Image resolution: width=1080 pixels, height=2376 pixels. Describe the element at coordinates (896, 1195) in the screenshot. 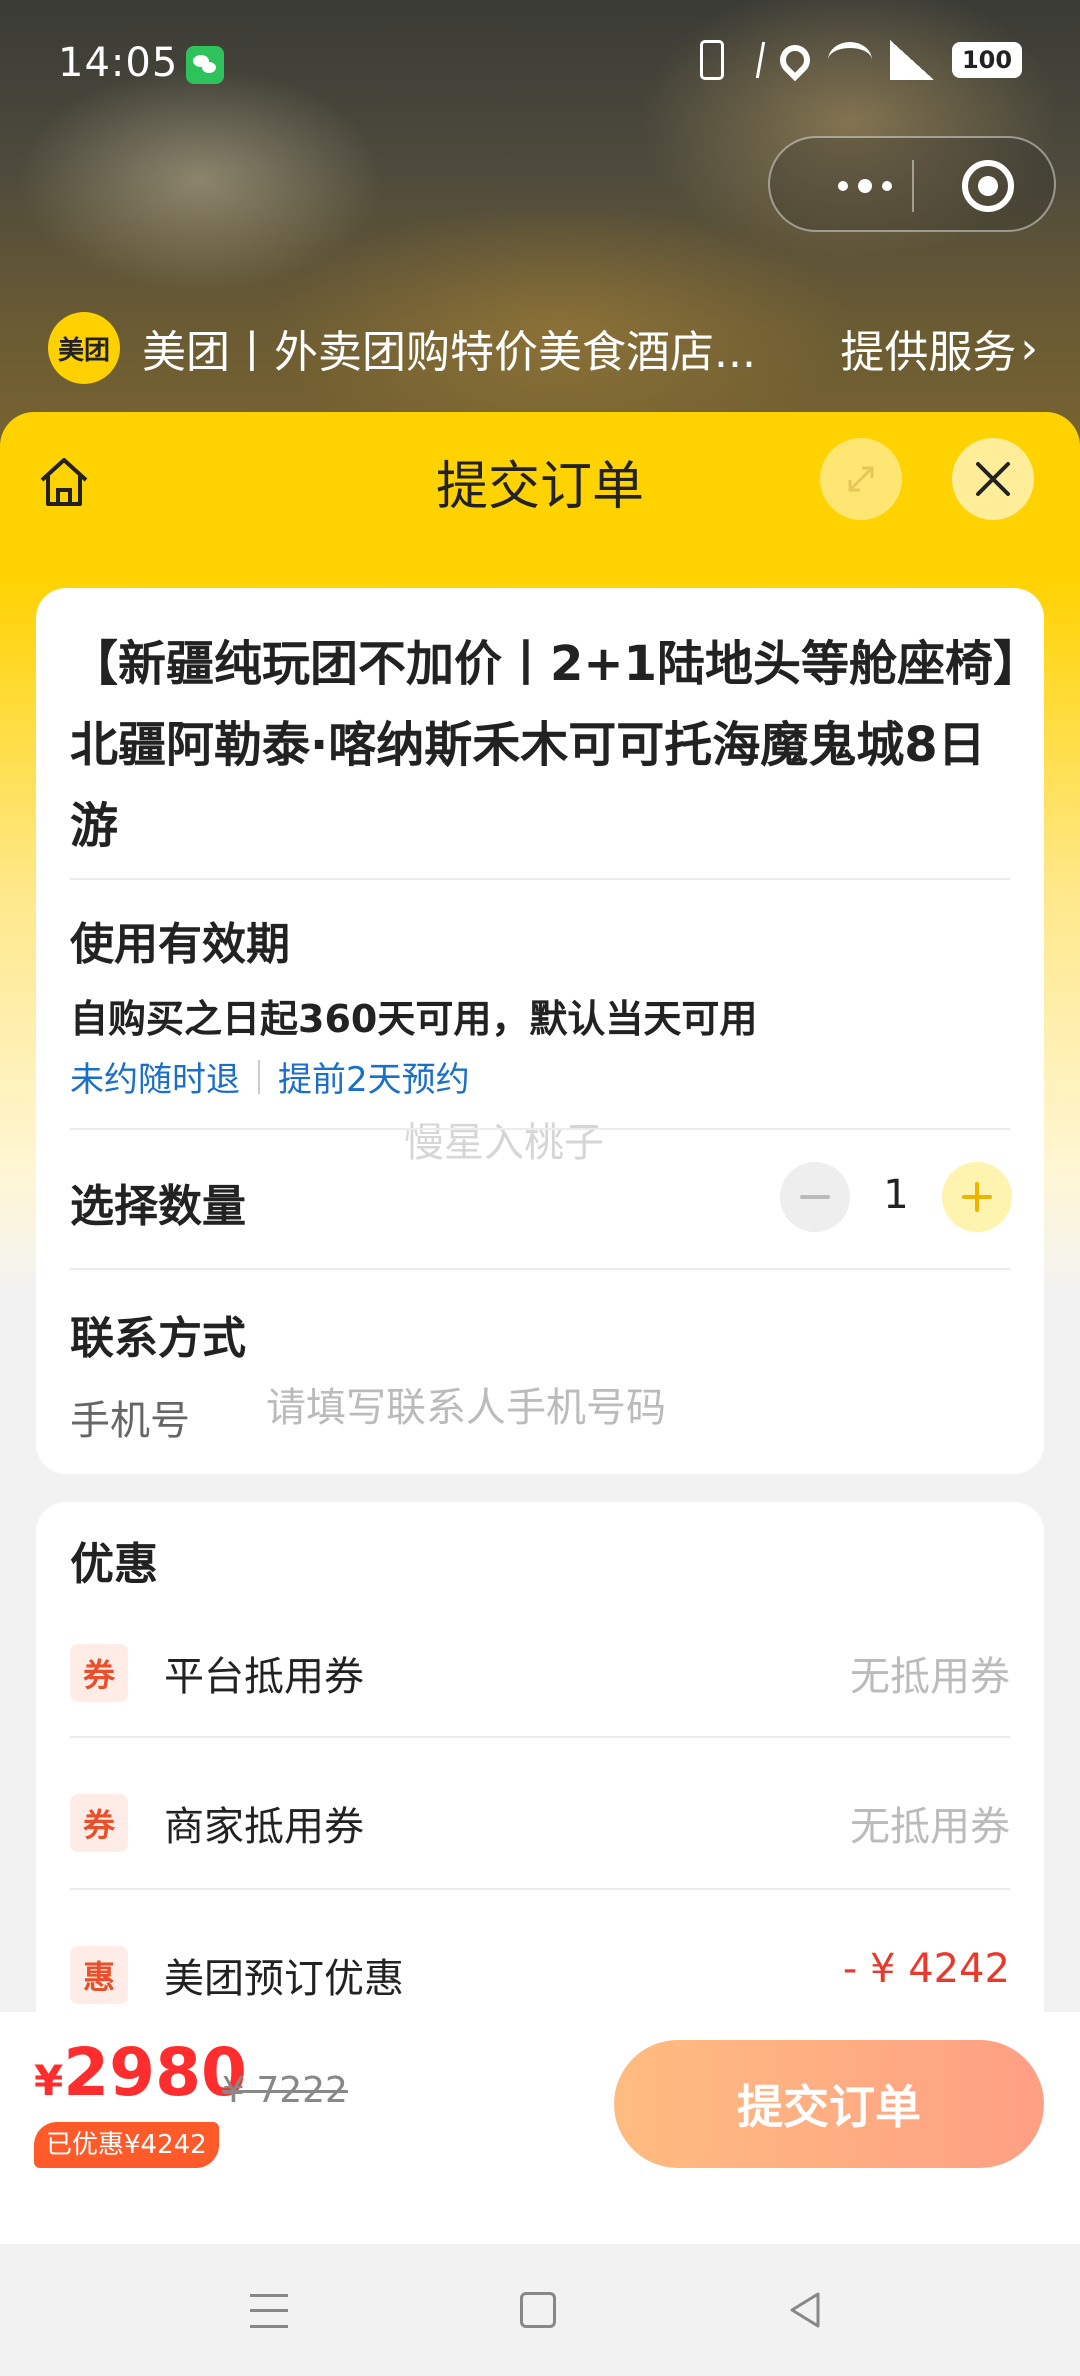

I see `quantity-value: 1` at that location.